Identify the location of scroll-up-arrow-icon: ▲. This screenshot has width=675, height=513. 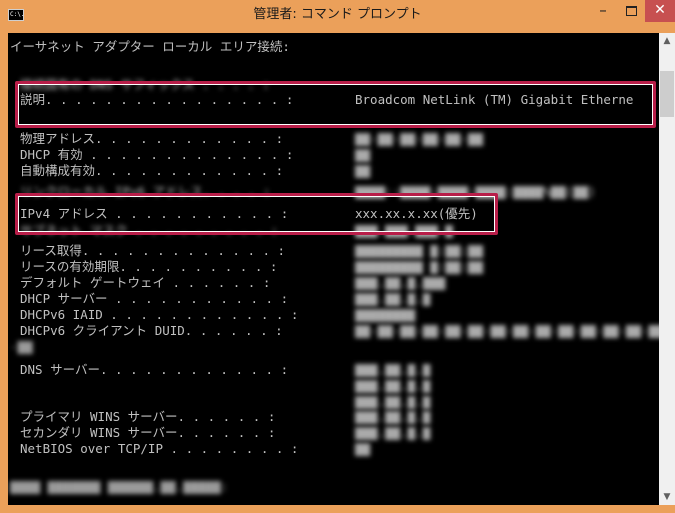
(667, 41).